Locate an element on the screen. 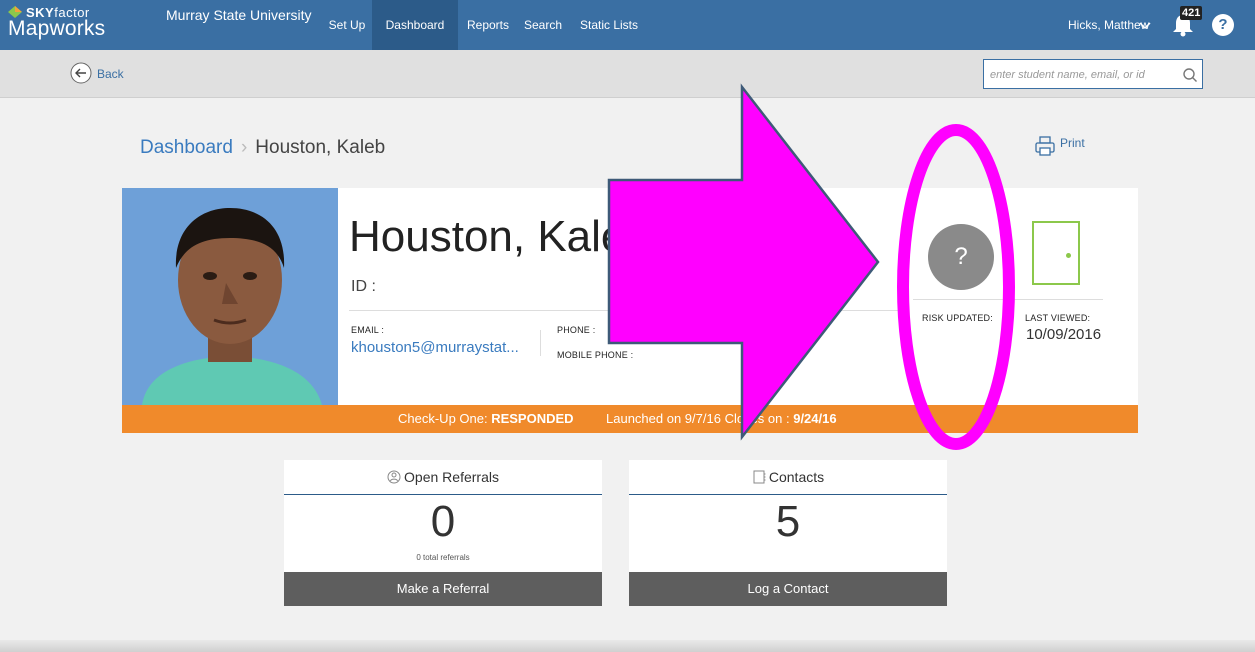 The height and width of the screenshot is (652, 1255). student-portrait-image is located at coordinates (230, 296).